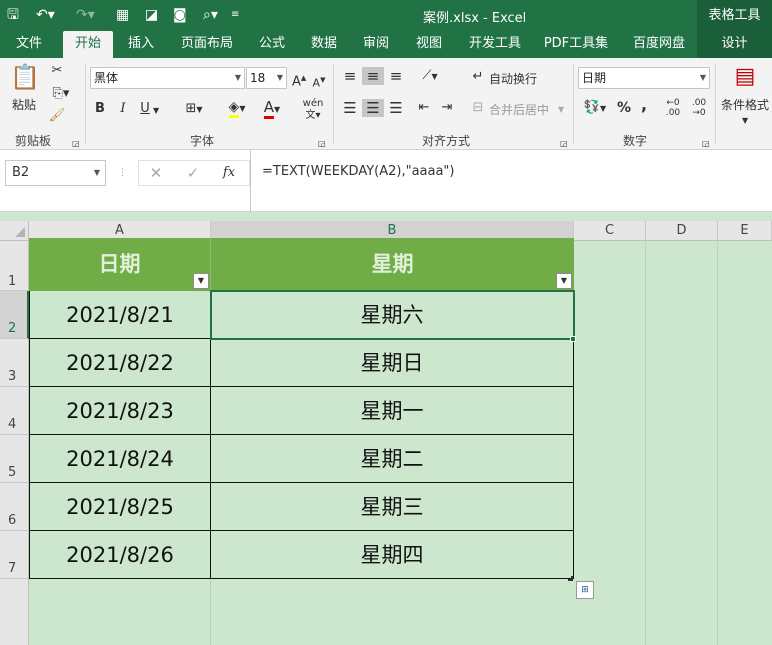  I want to click on borders-icon: ⊞▼, so click(194, 109).